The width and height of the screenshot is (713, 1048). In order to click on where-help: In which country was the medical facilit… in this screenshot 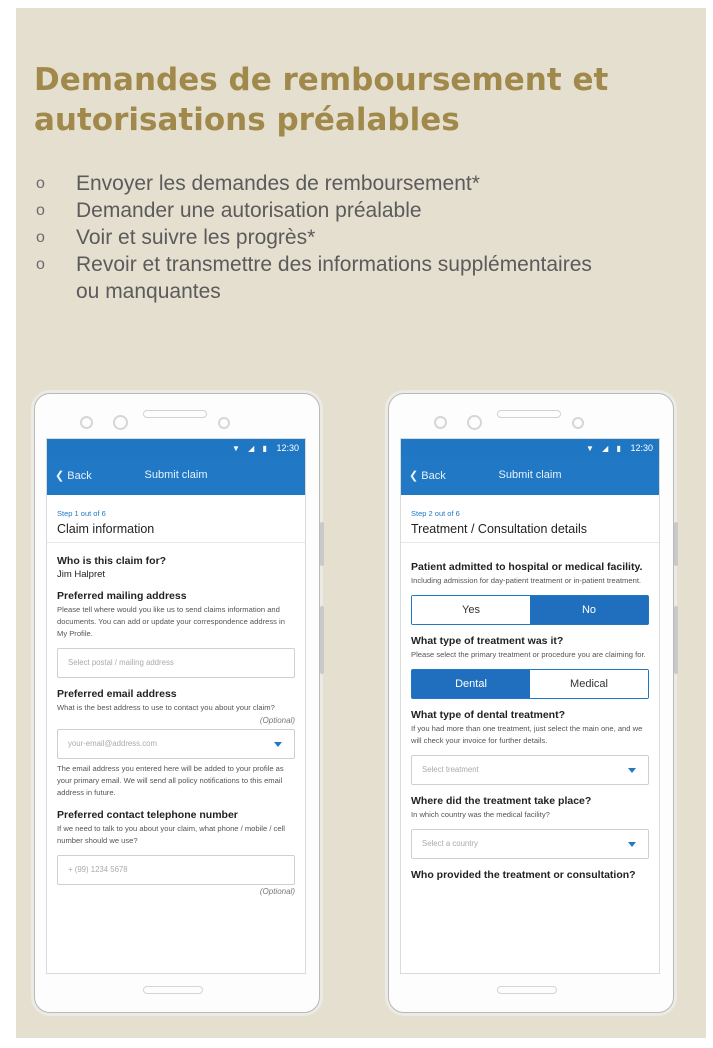, I will do `click(480, 814)`.